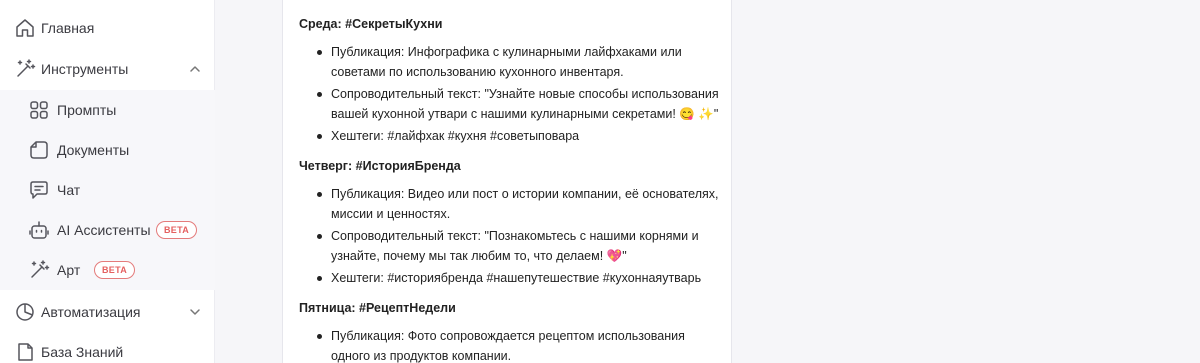  What do you see at coordinates (39, 110) in the screenshot?
I see `grid-icon` at bounding box center [39, 110].